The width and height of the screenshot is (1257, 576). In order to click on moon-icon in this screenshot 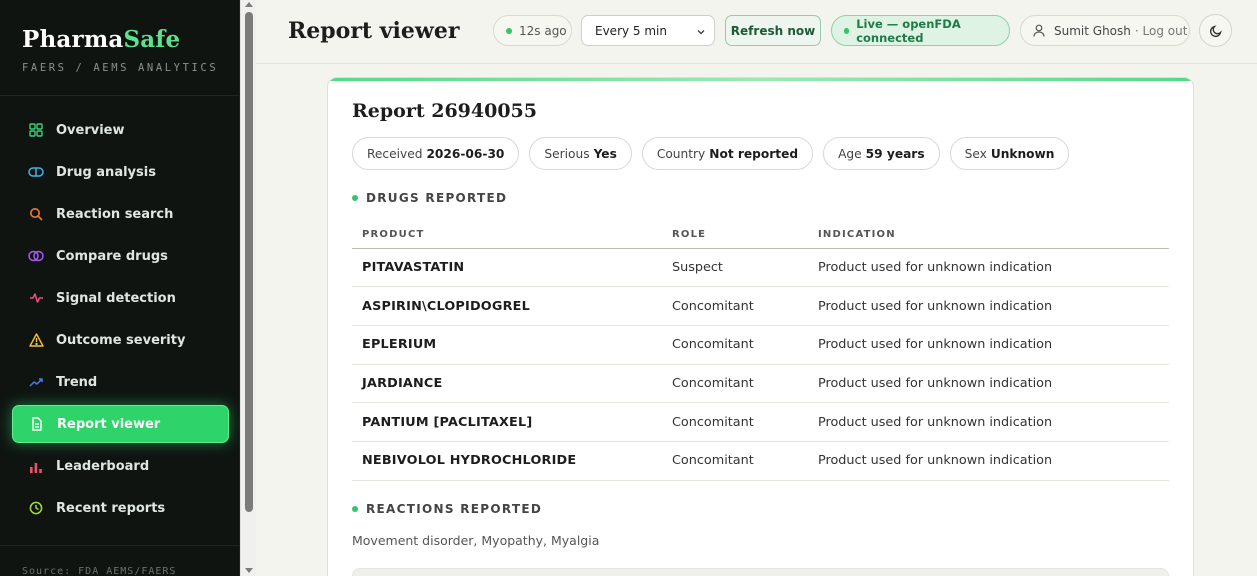, I will do `click(1216, 31)`.